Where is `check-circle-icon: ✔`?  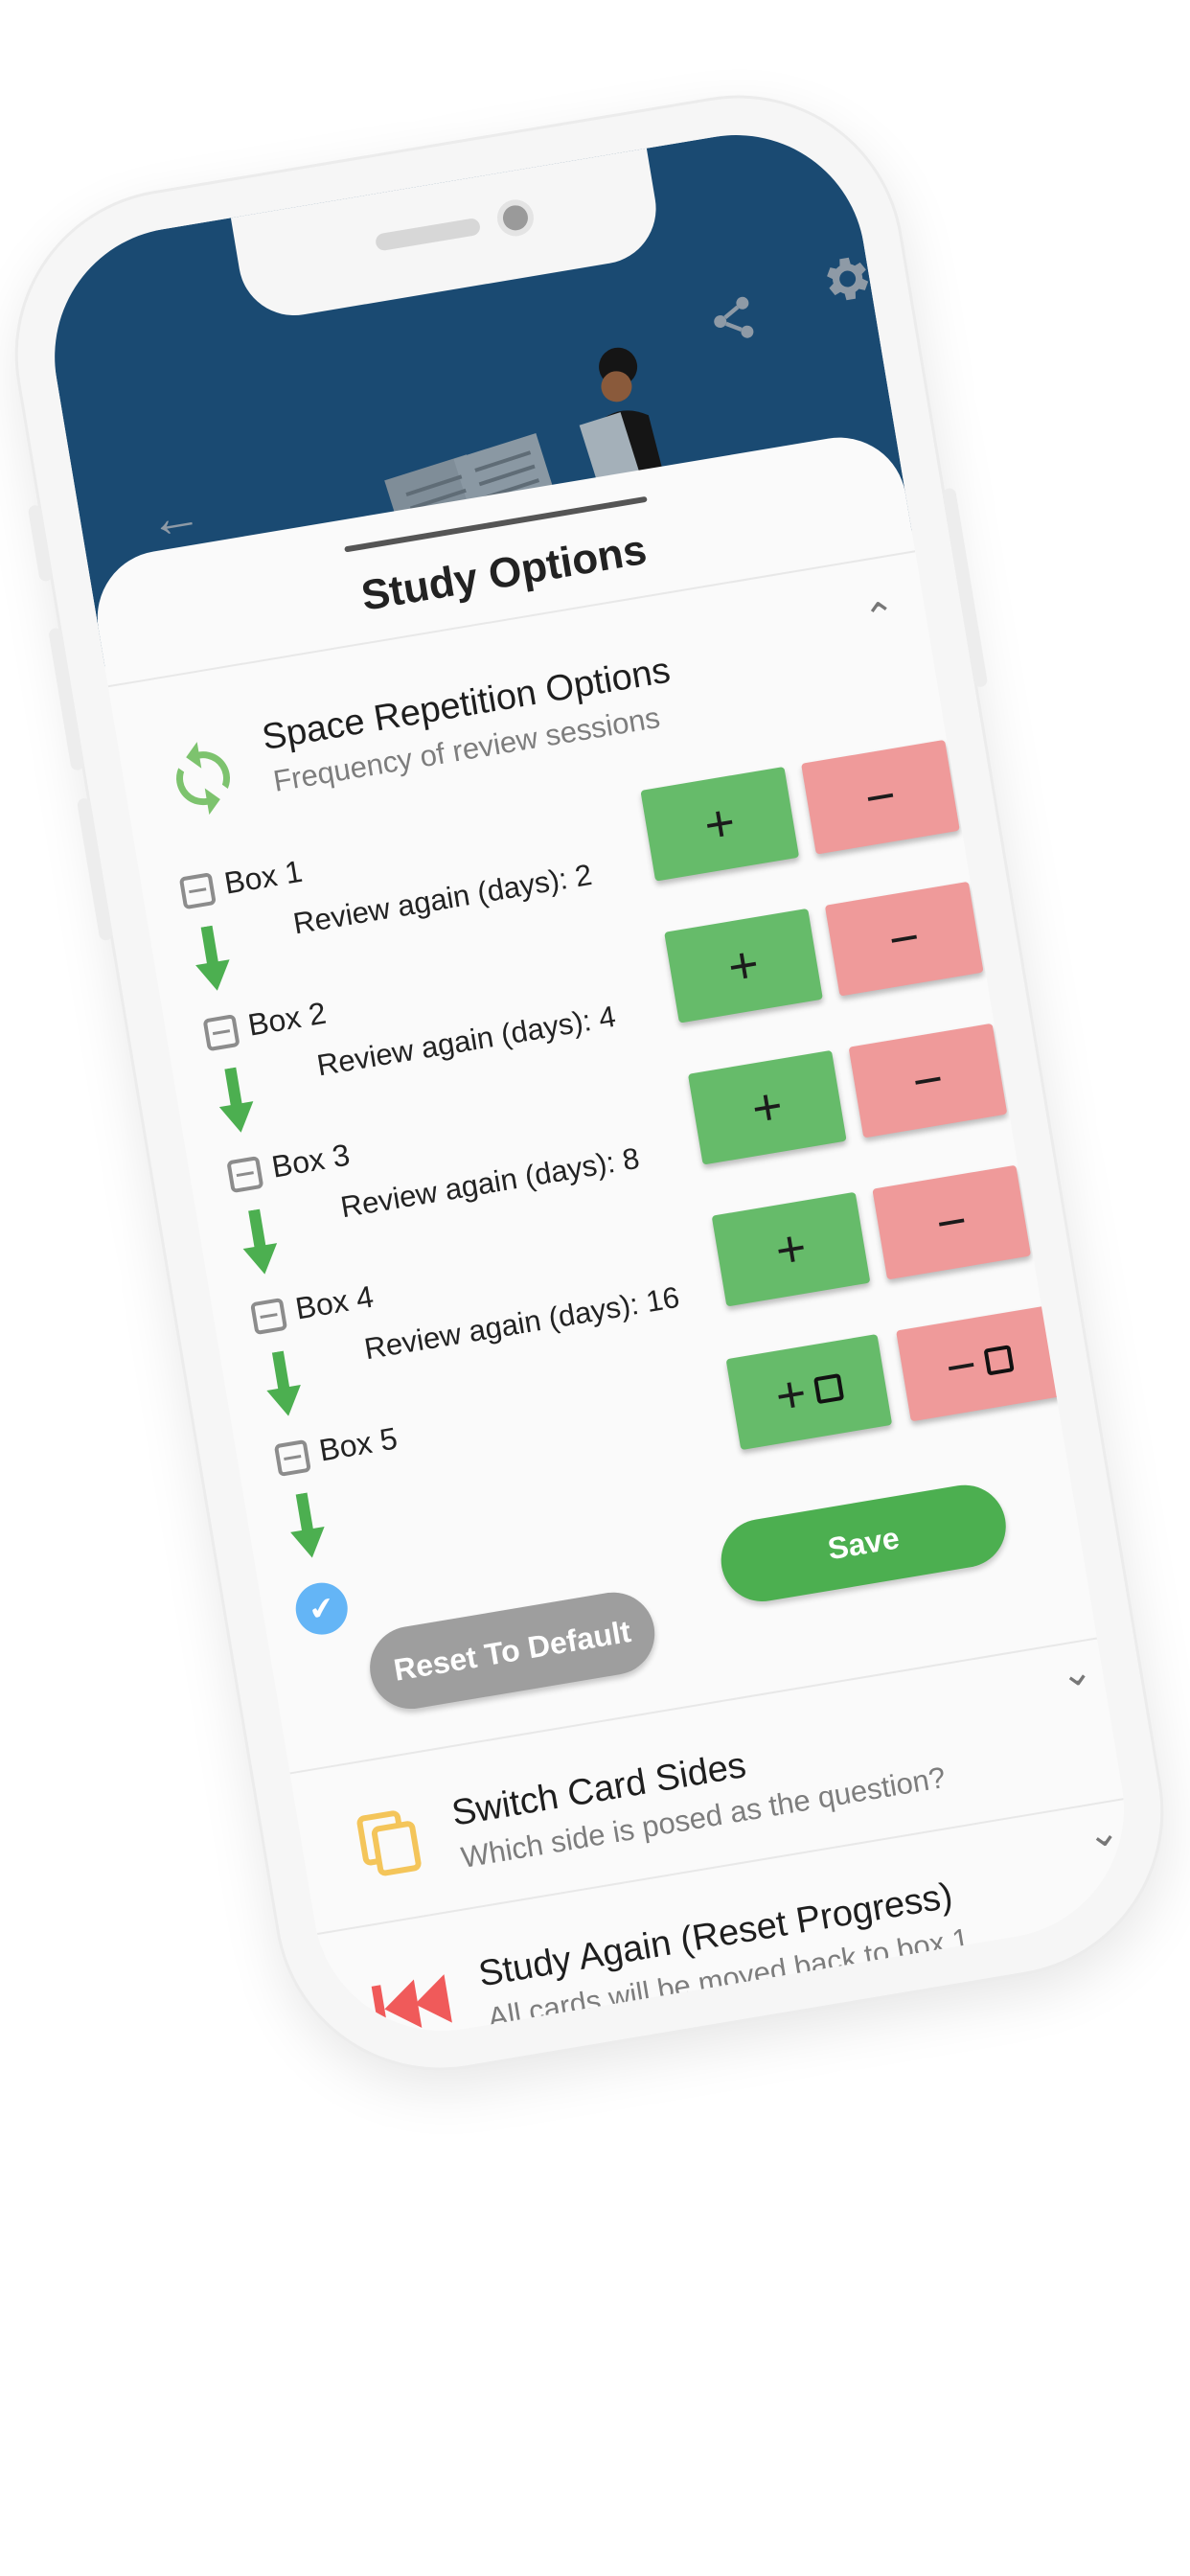 check-circle-icon: ✔ is located at coordinates (321, 1608).